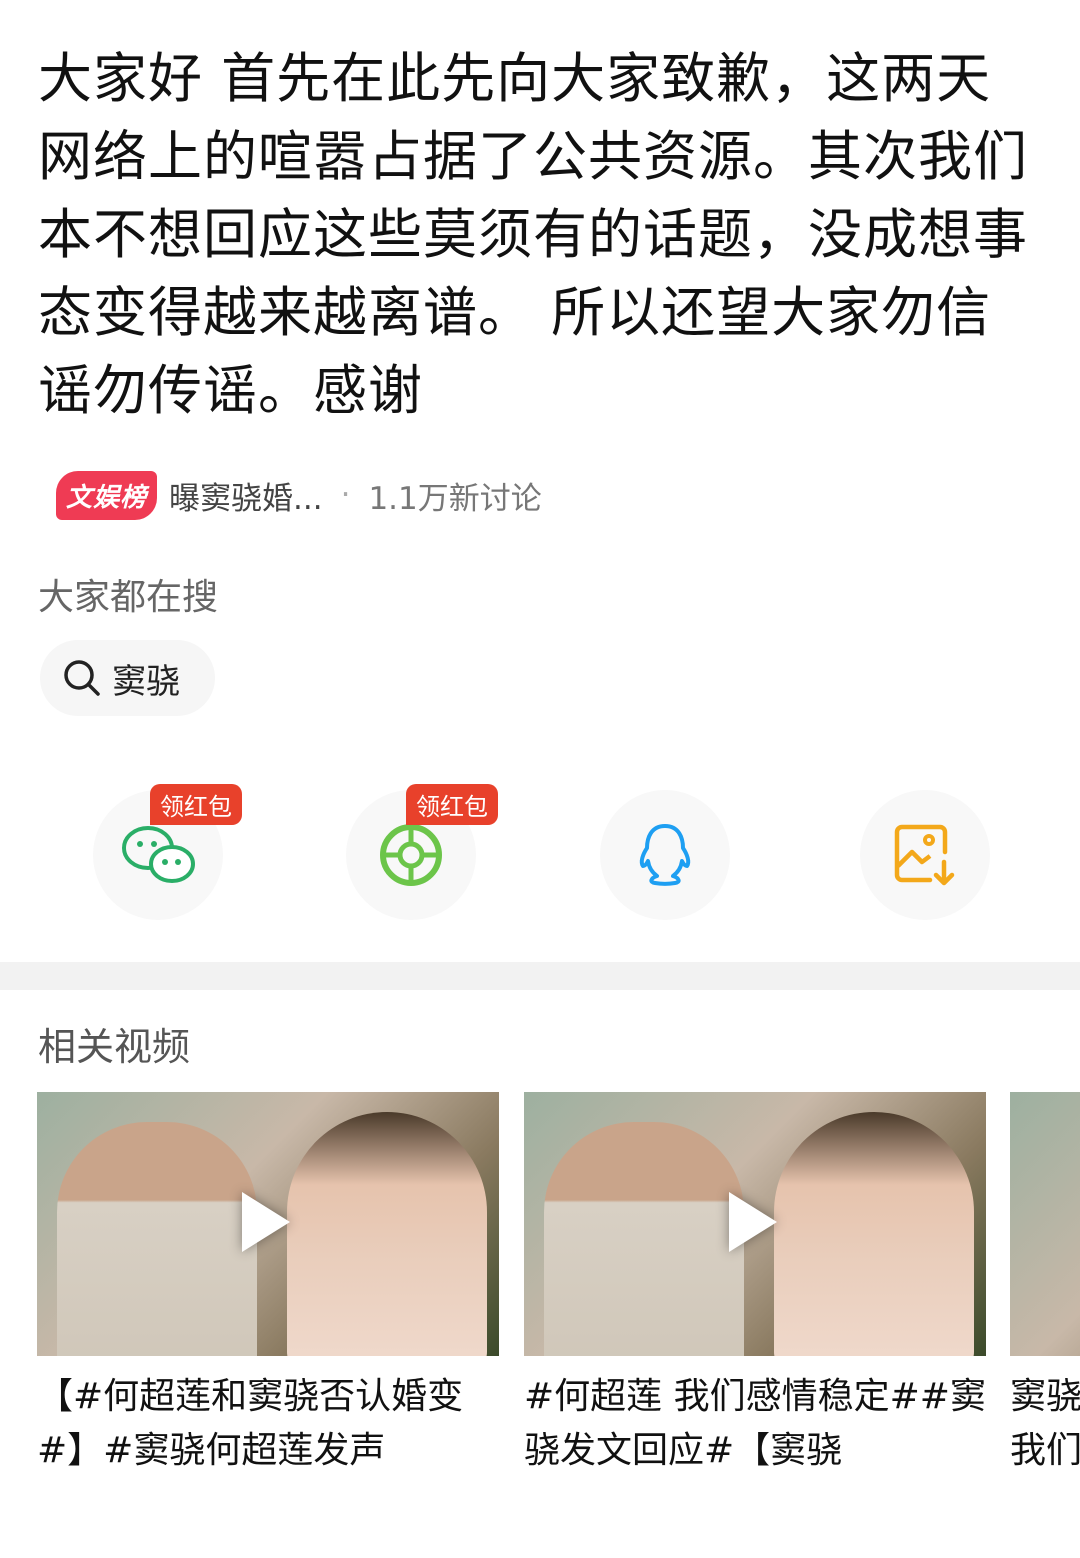  What do you see at coordinates (128, 597) in the screenshot?
I see `search-section-title: 大家都在搜` at bounding box center [128, 597].